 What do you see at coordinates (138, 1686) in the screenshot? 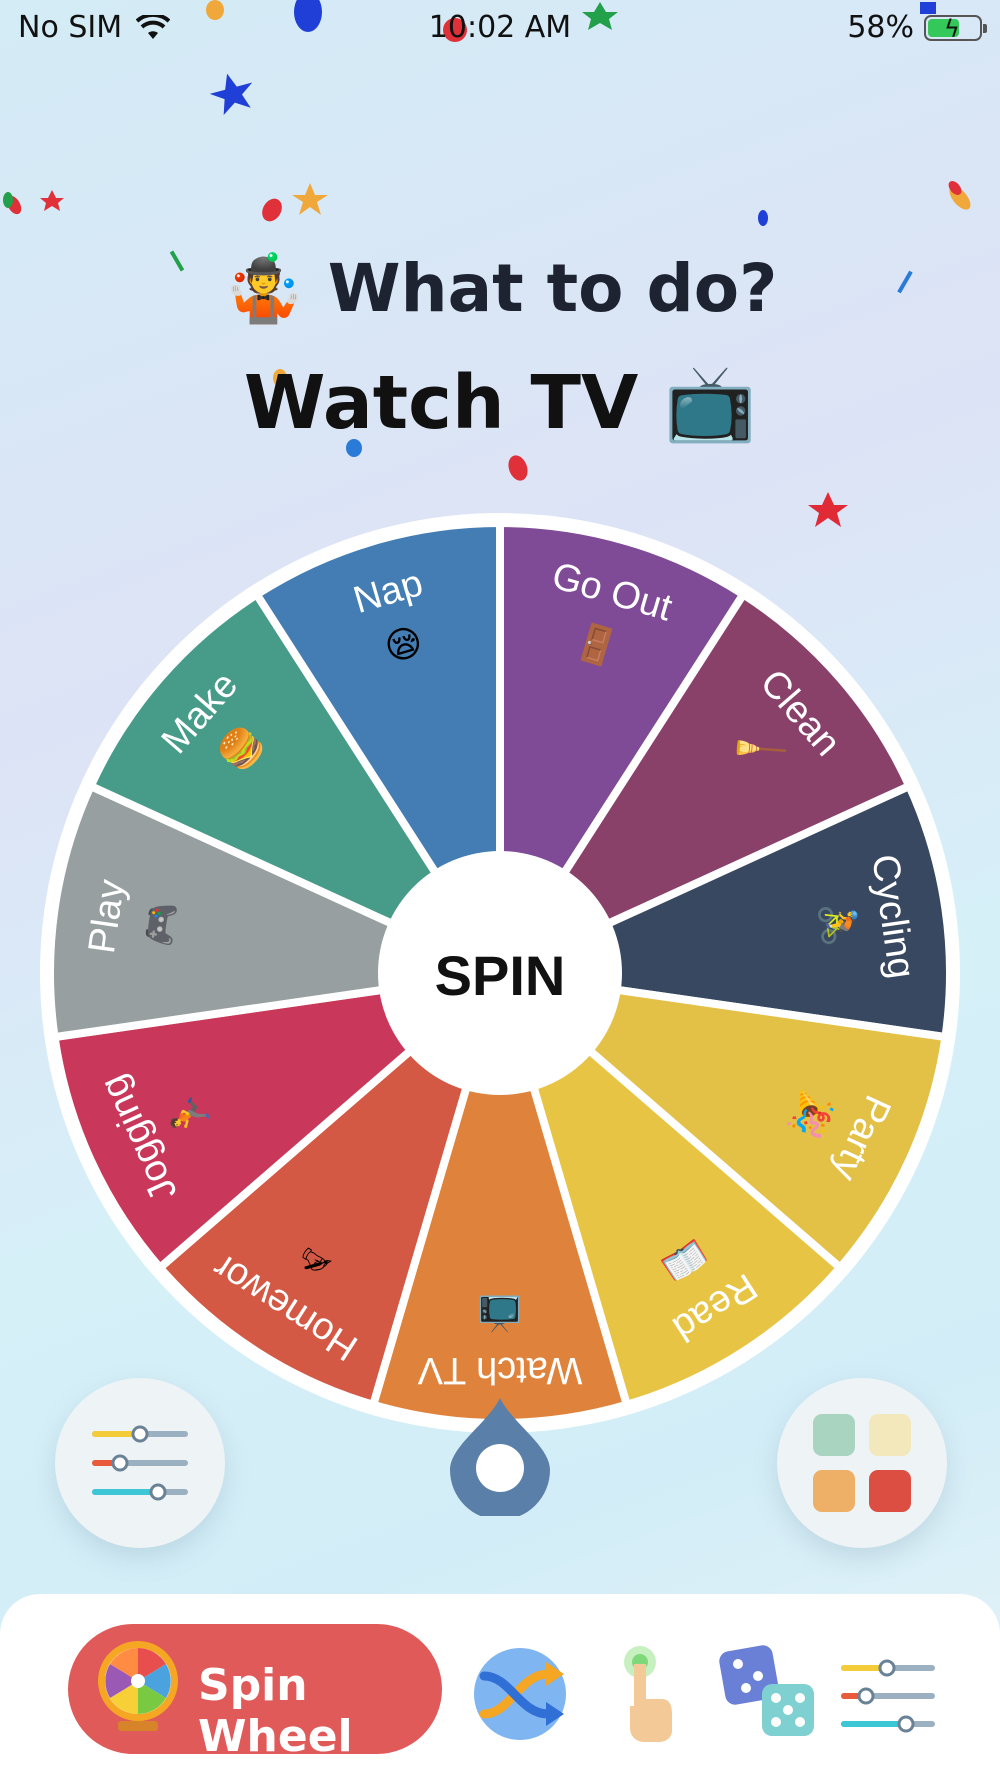
I see `spin-wheel-icon` at bounding box center [138, 1686].